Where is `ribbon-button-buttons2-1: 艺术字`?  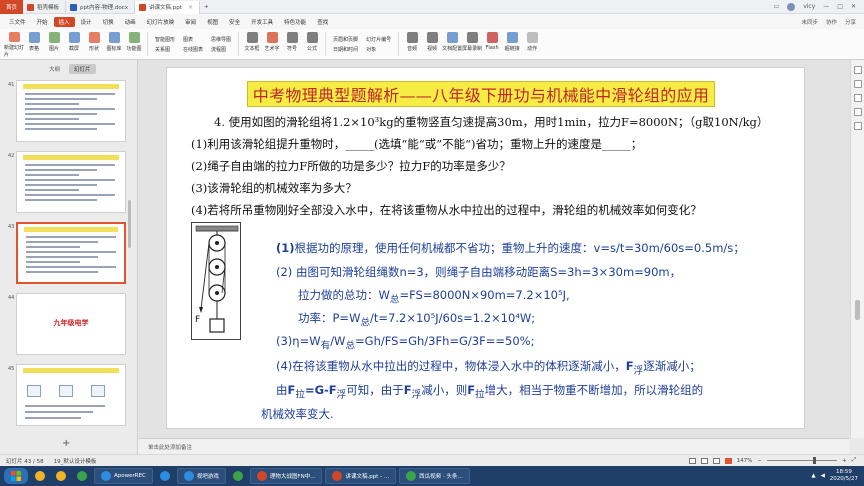 ribbon-button-buttons2-1: 艺术字 is located at coordinates (272, 44).